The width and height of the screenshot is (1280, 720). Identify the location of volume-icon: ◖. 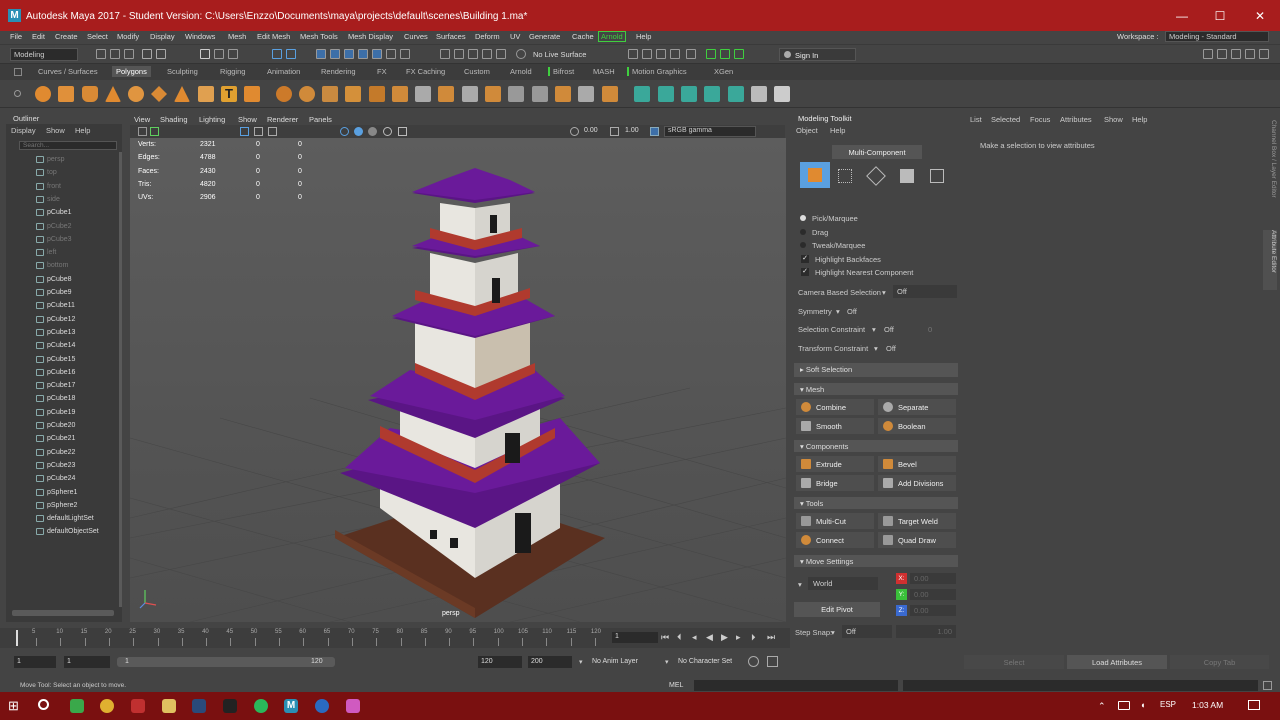
(1142, 705).